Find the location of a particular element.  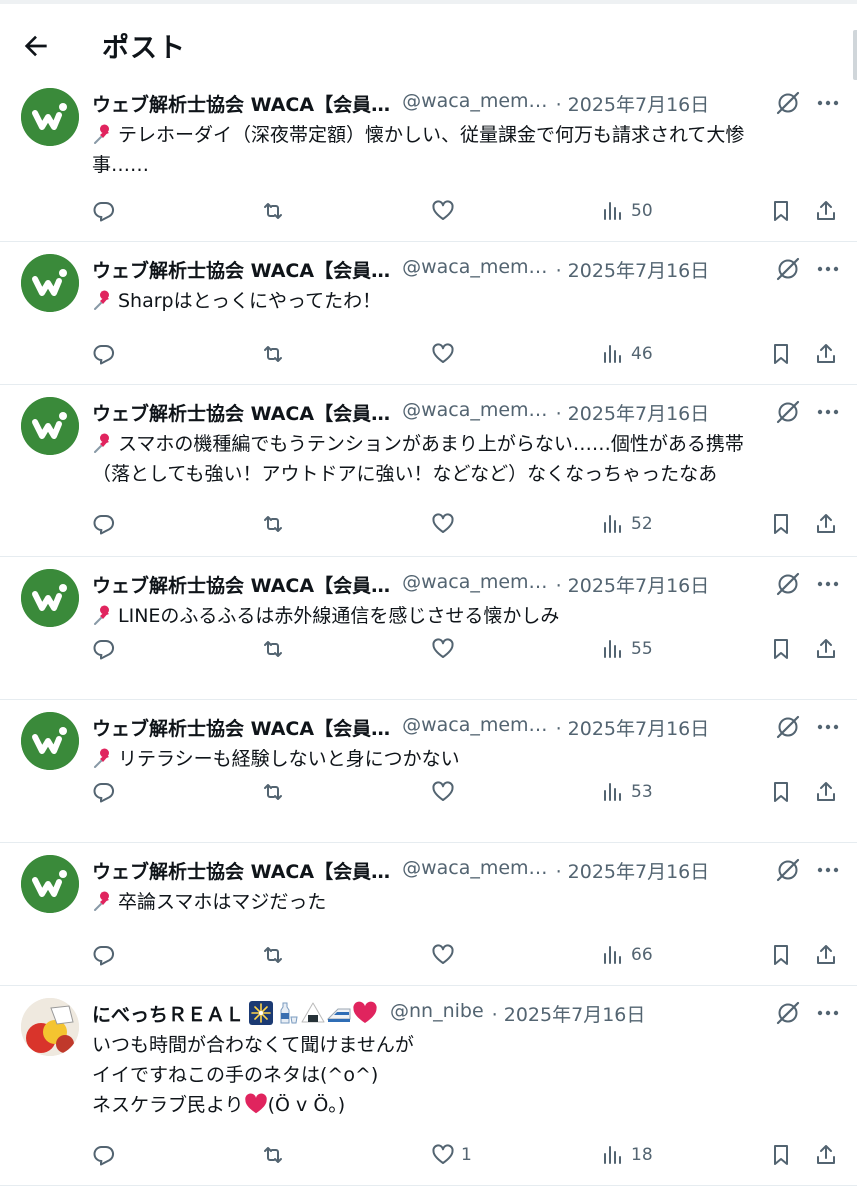

views-button: 18 is located at coordinates (627, 1155).